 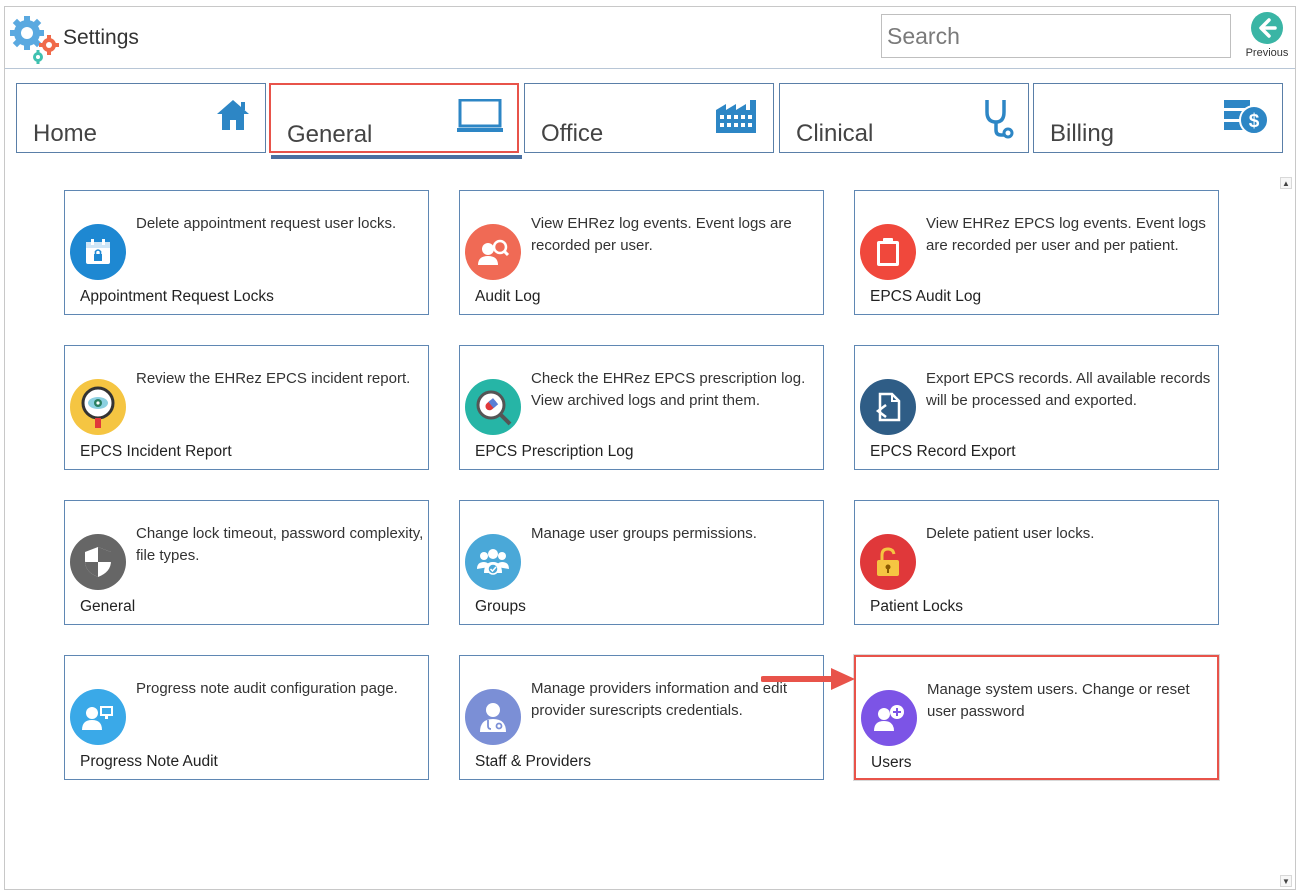 I want to click on card-title: Audit Log, so click(x=508, y=296).